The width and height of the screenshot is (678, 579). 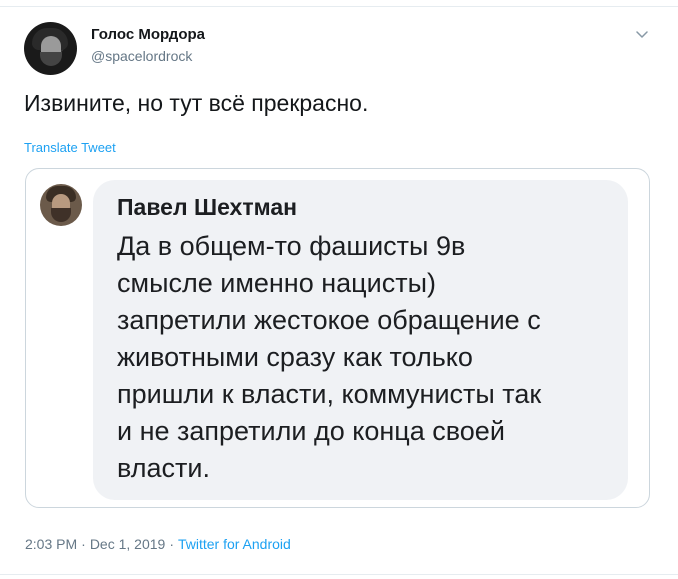 What do you see at coordinates (70, 147) in the screenshot?
I see `translate-tweet-link: Translate Tweet` at bounding box center [70, 147].